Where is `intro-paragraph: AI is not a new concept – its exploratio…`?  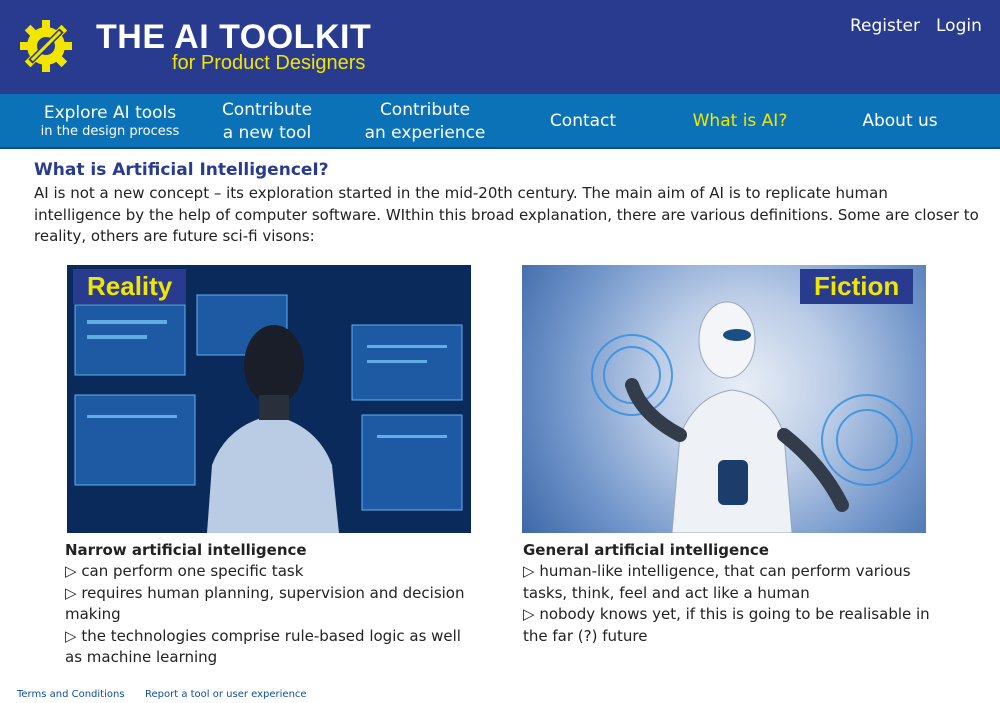
intro-paragraph: AI is not a new concept – its exploratio… is located at coordinates (506, 214).